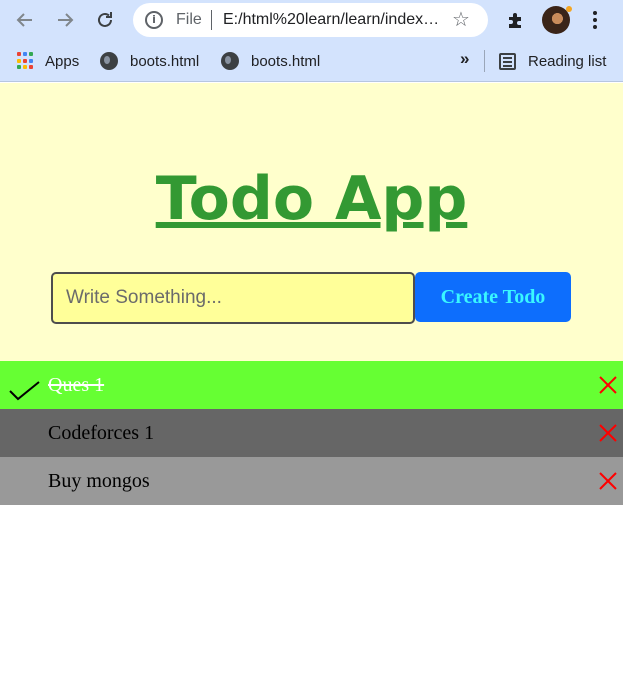 This screenshot has width=623, height=691. I want to click on bookmarks-divider, so click(484, 61).